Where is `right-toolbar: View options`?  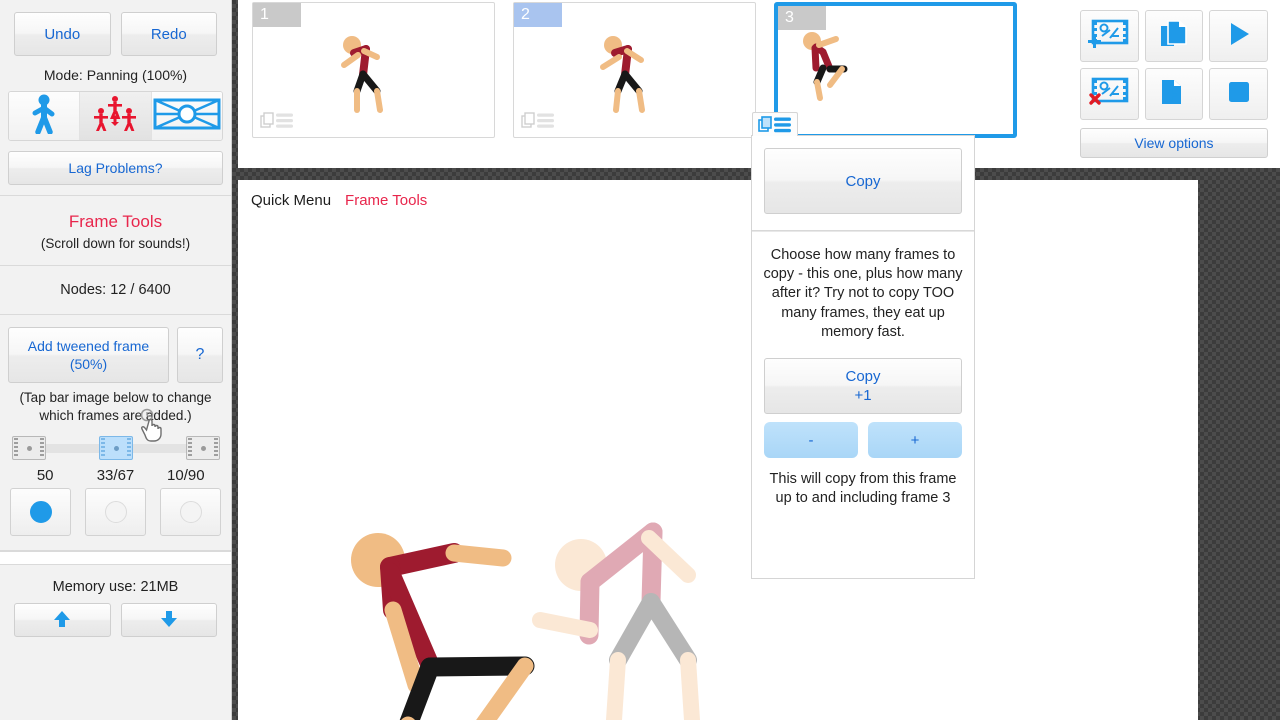 right-toolbar: View options is located at coordinates (1174, 84).